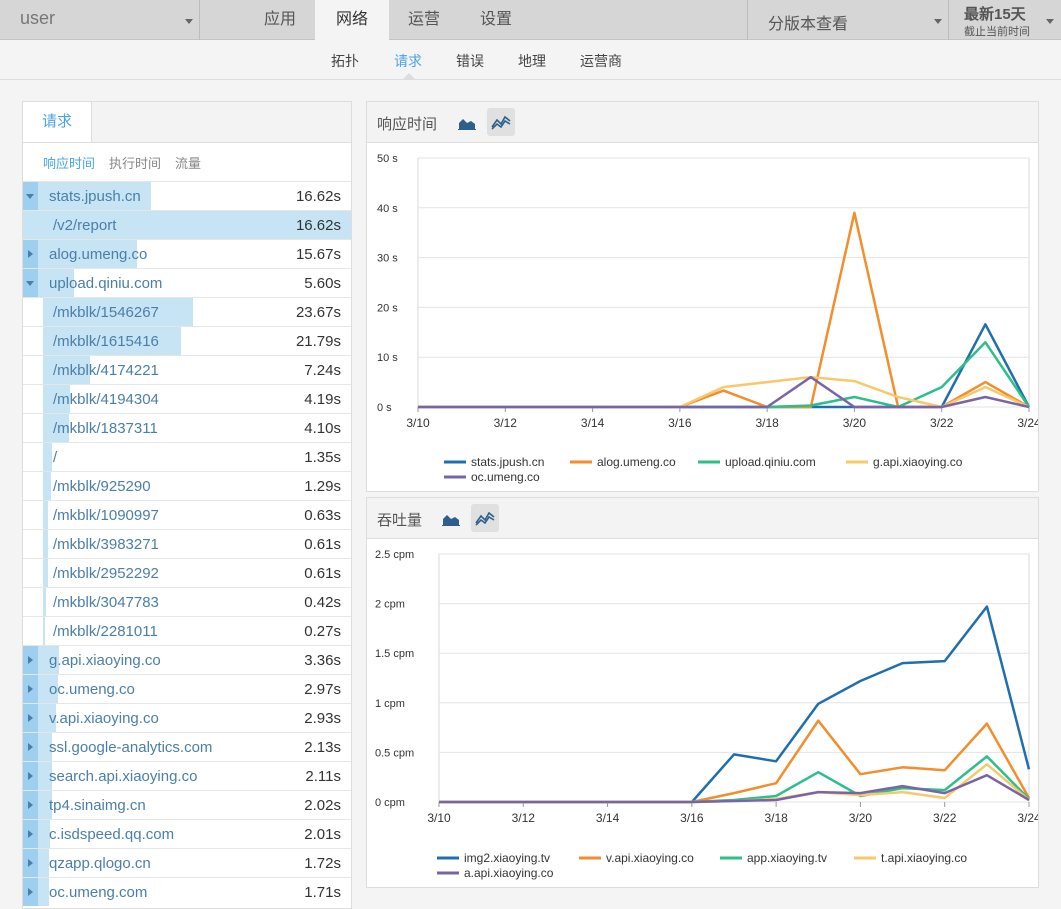 The width and height of the screenshot is (1061, 909). Describe the element at coordinates (98, 254) in the screenshot. I see `request-name: alog.umeng.co` at that location.